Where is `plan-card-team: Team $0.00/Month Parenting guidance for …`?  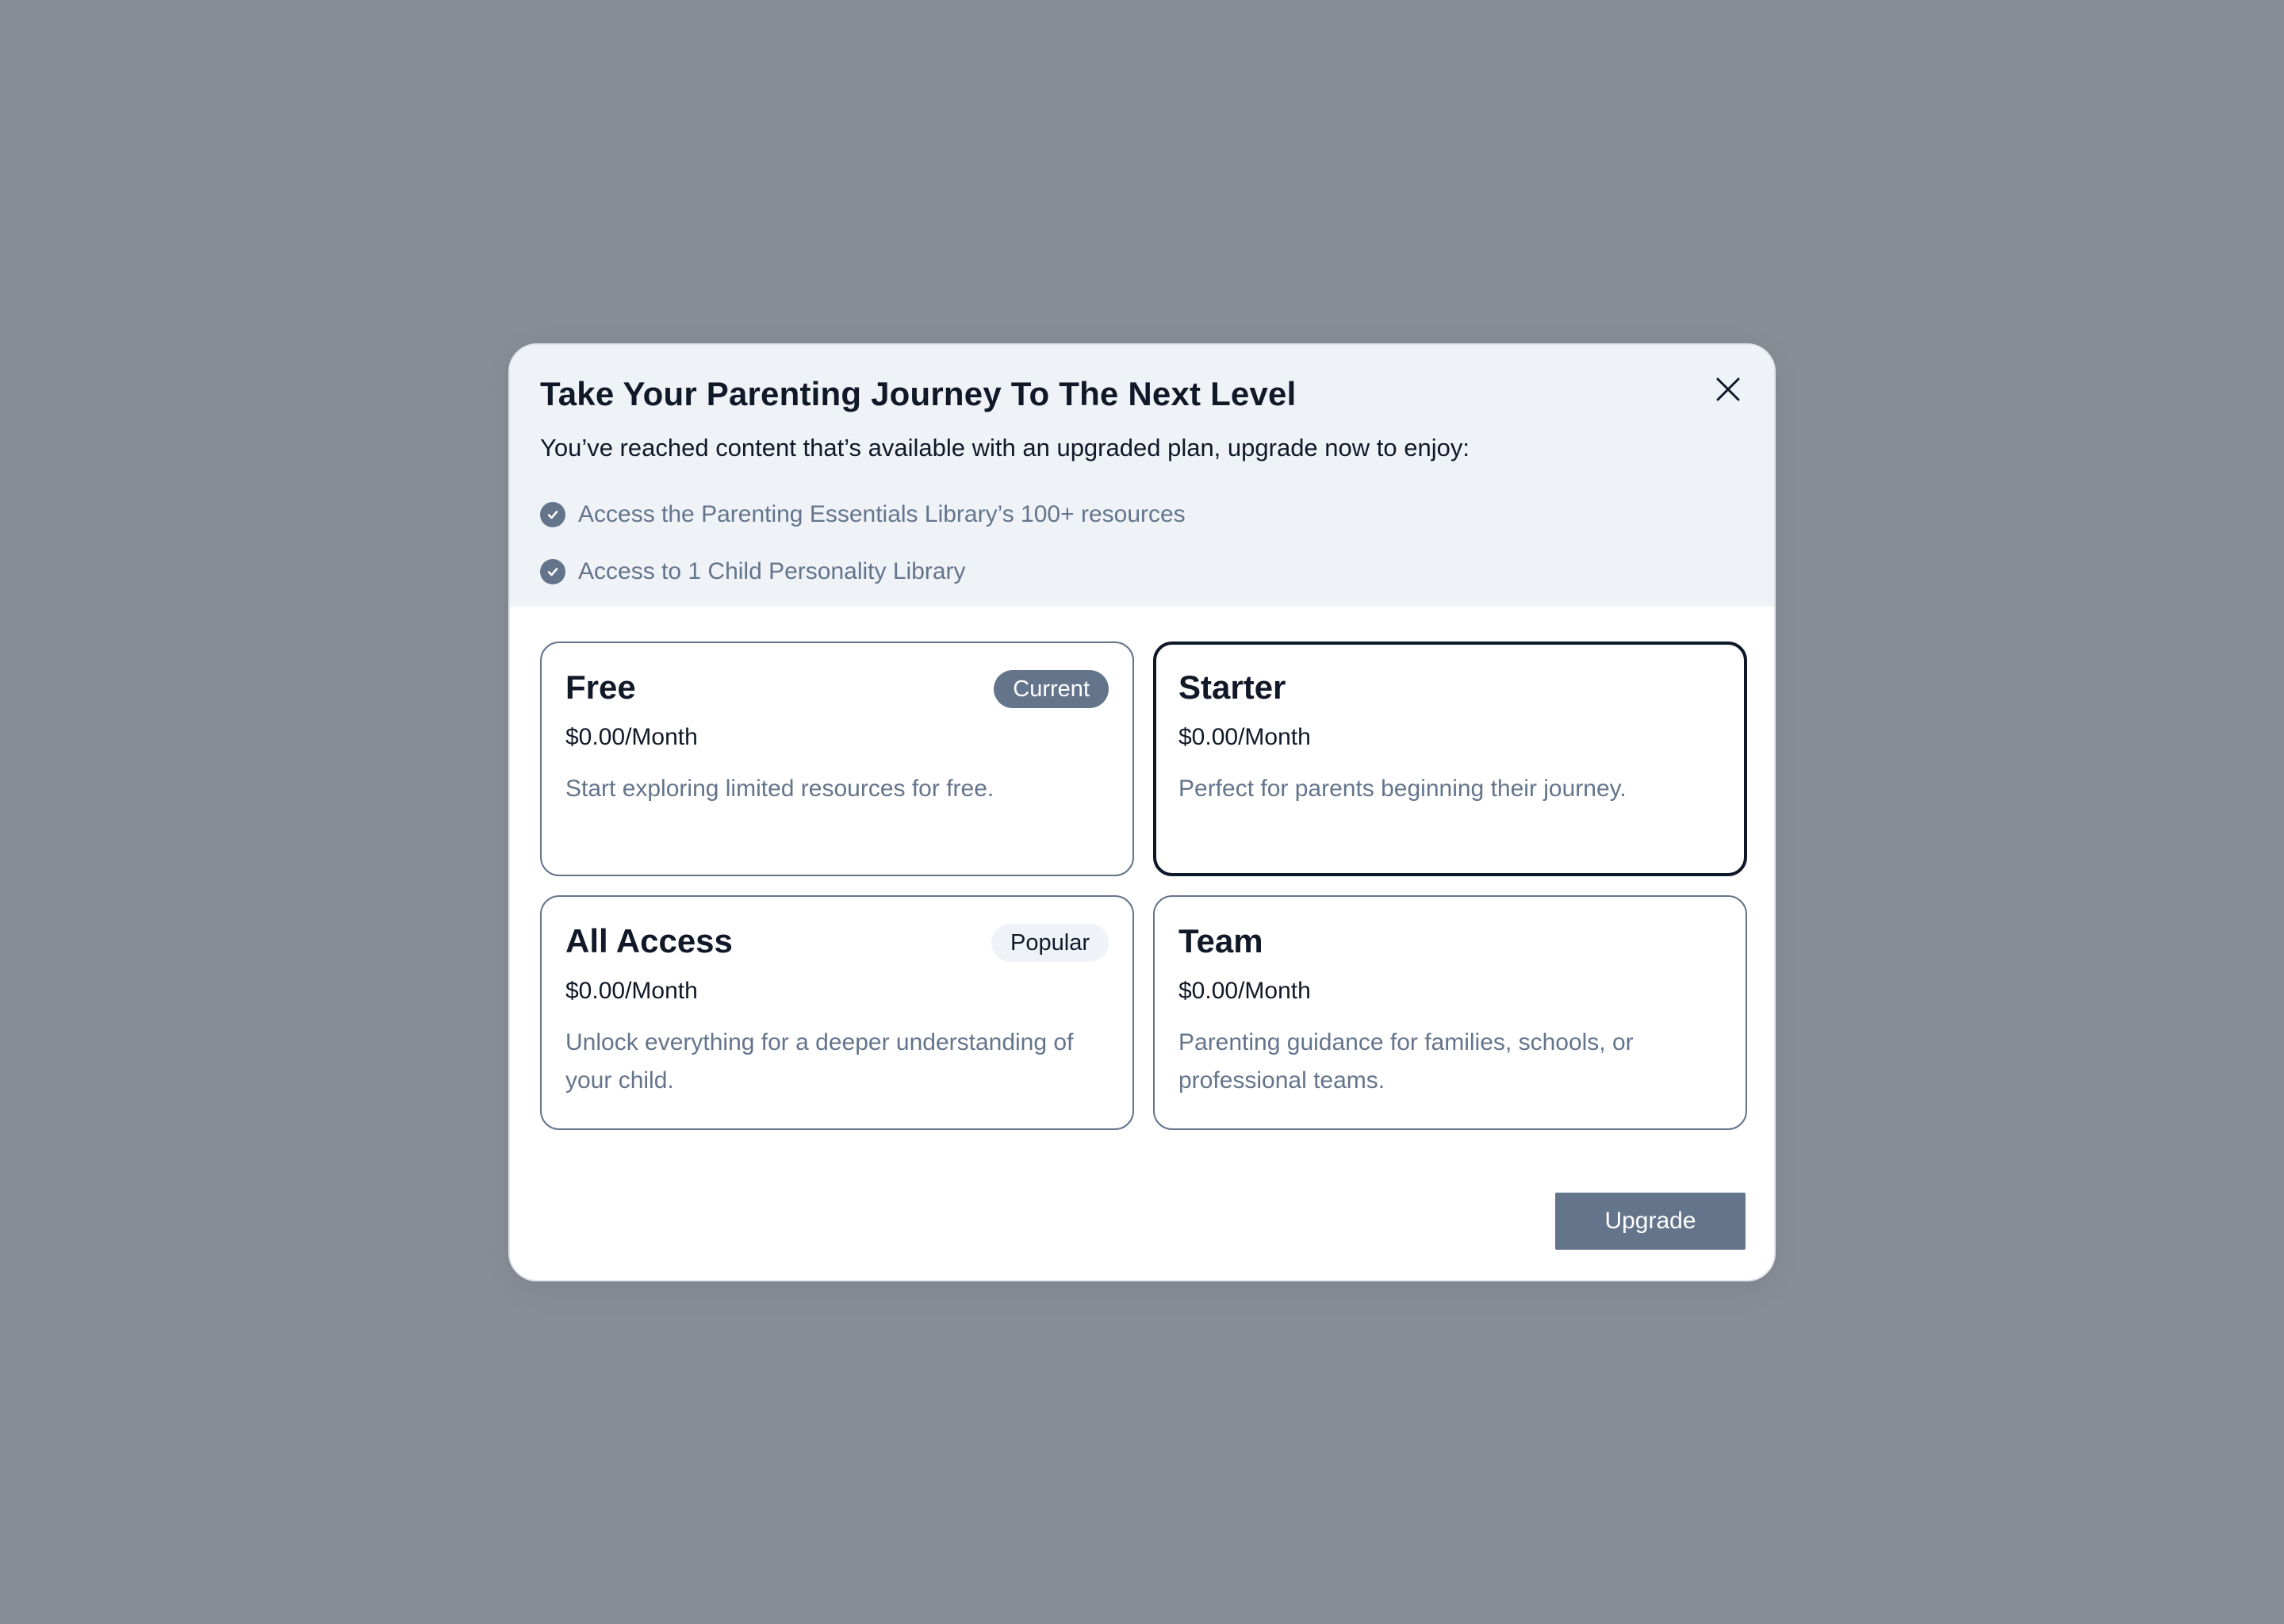
plan-card-team: Team $0.00/Month Parenting guidance for … is located at coordinates (1450, 1012).